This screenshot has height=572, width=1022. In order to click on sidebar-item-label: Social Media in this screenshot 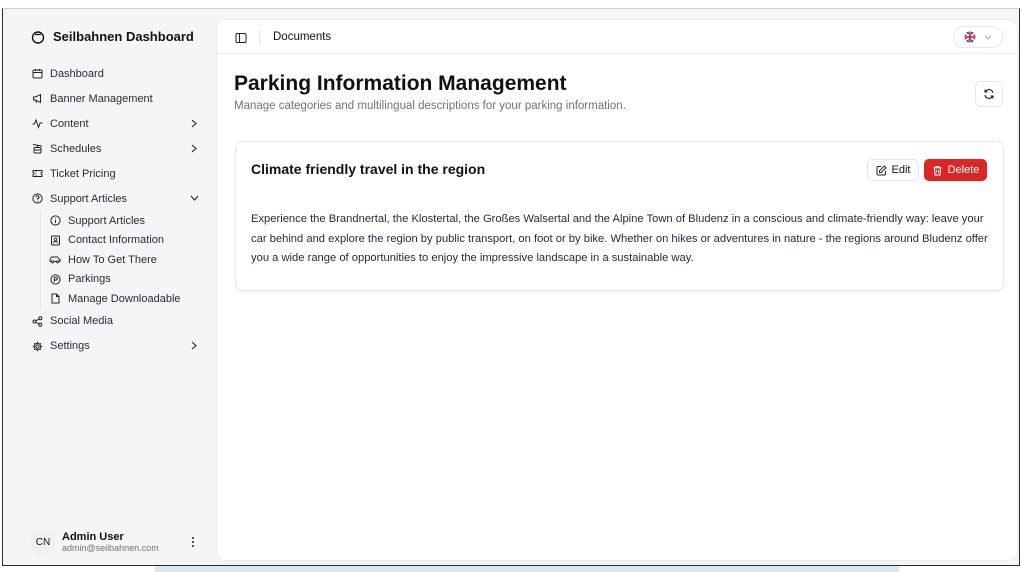, I will do `click(81, 321)`.